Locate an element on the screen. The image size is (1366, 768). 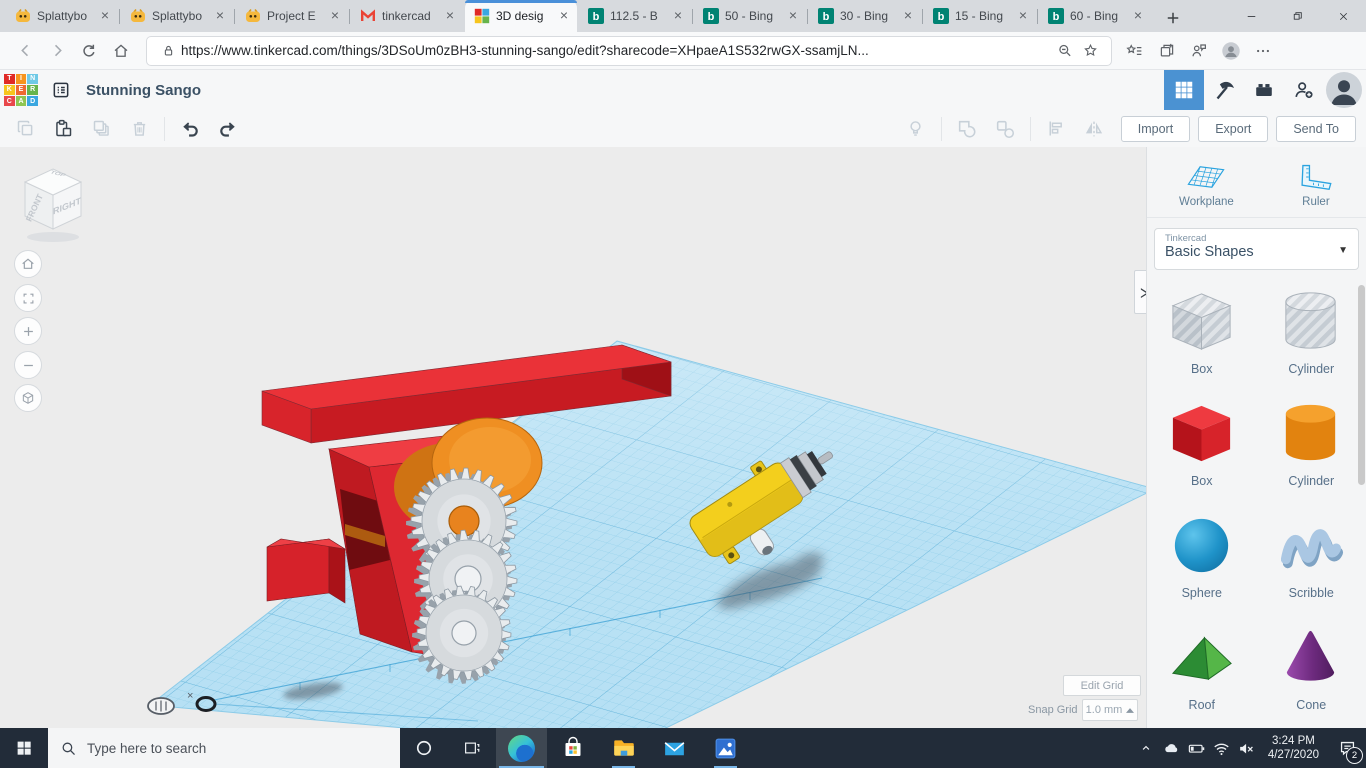
browser-profile-avatar is located at coordinates (1231, 51).